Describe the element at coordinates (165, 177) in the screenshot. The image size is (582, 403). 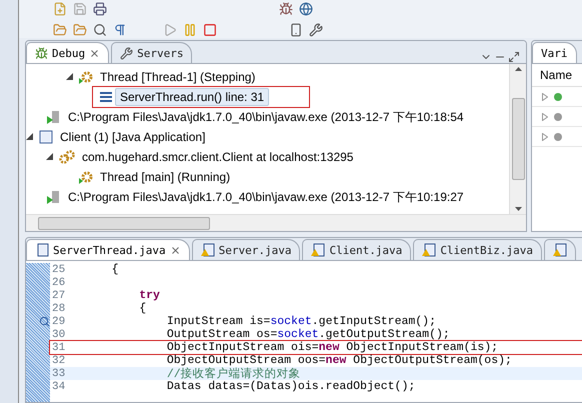
I see `tree-item: Thread [main] (Running)` at that location.